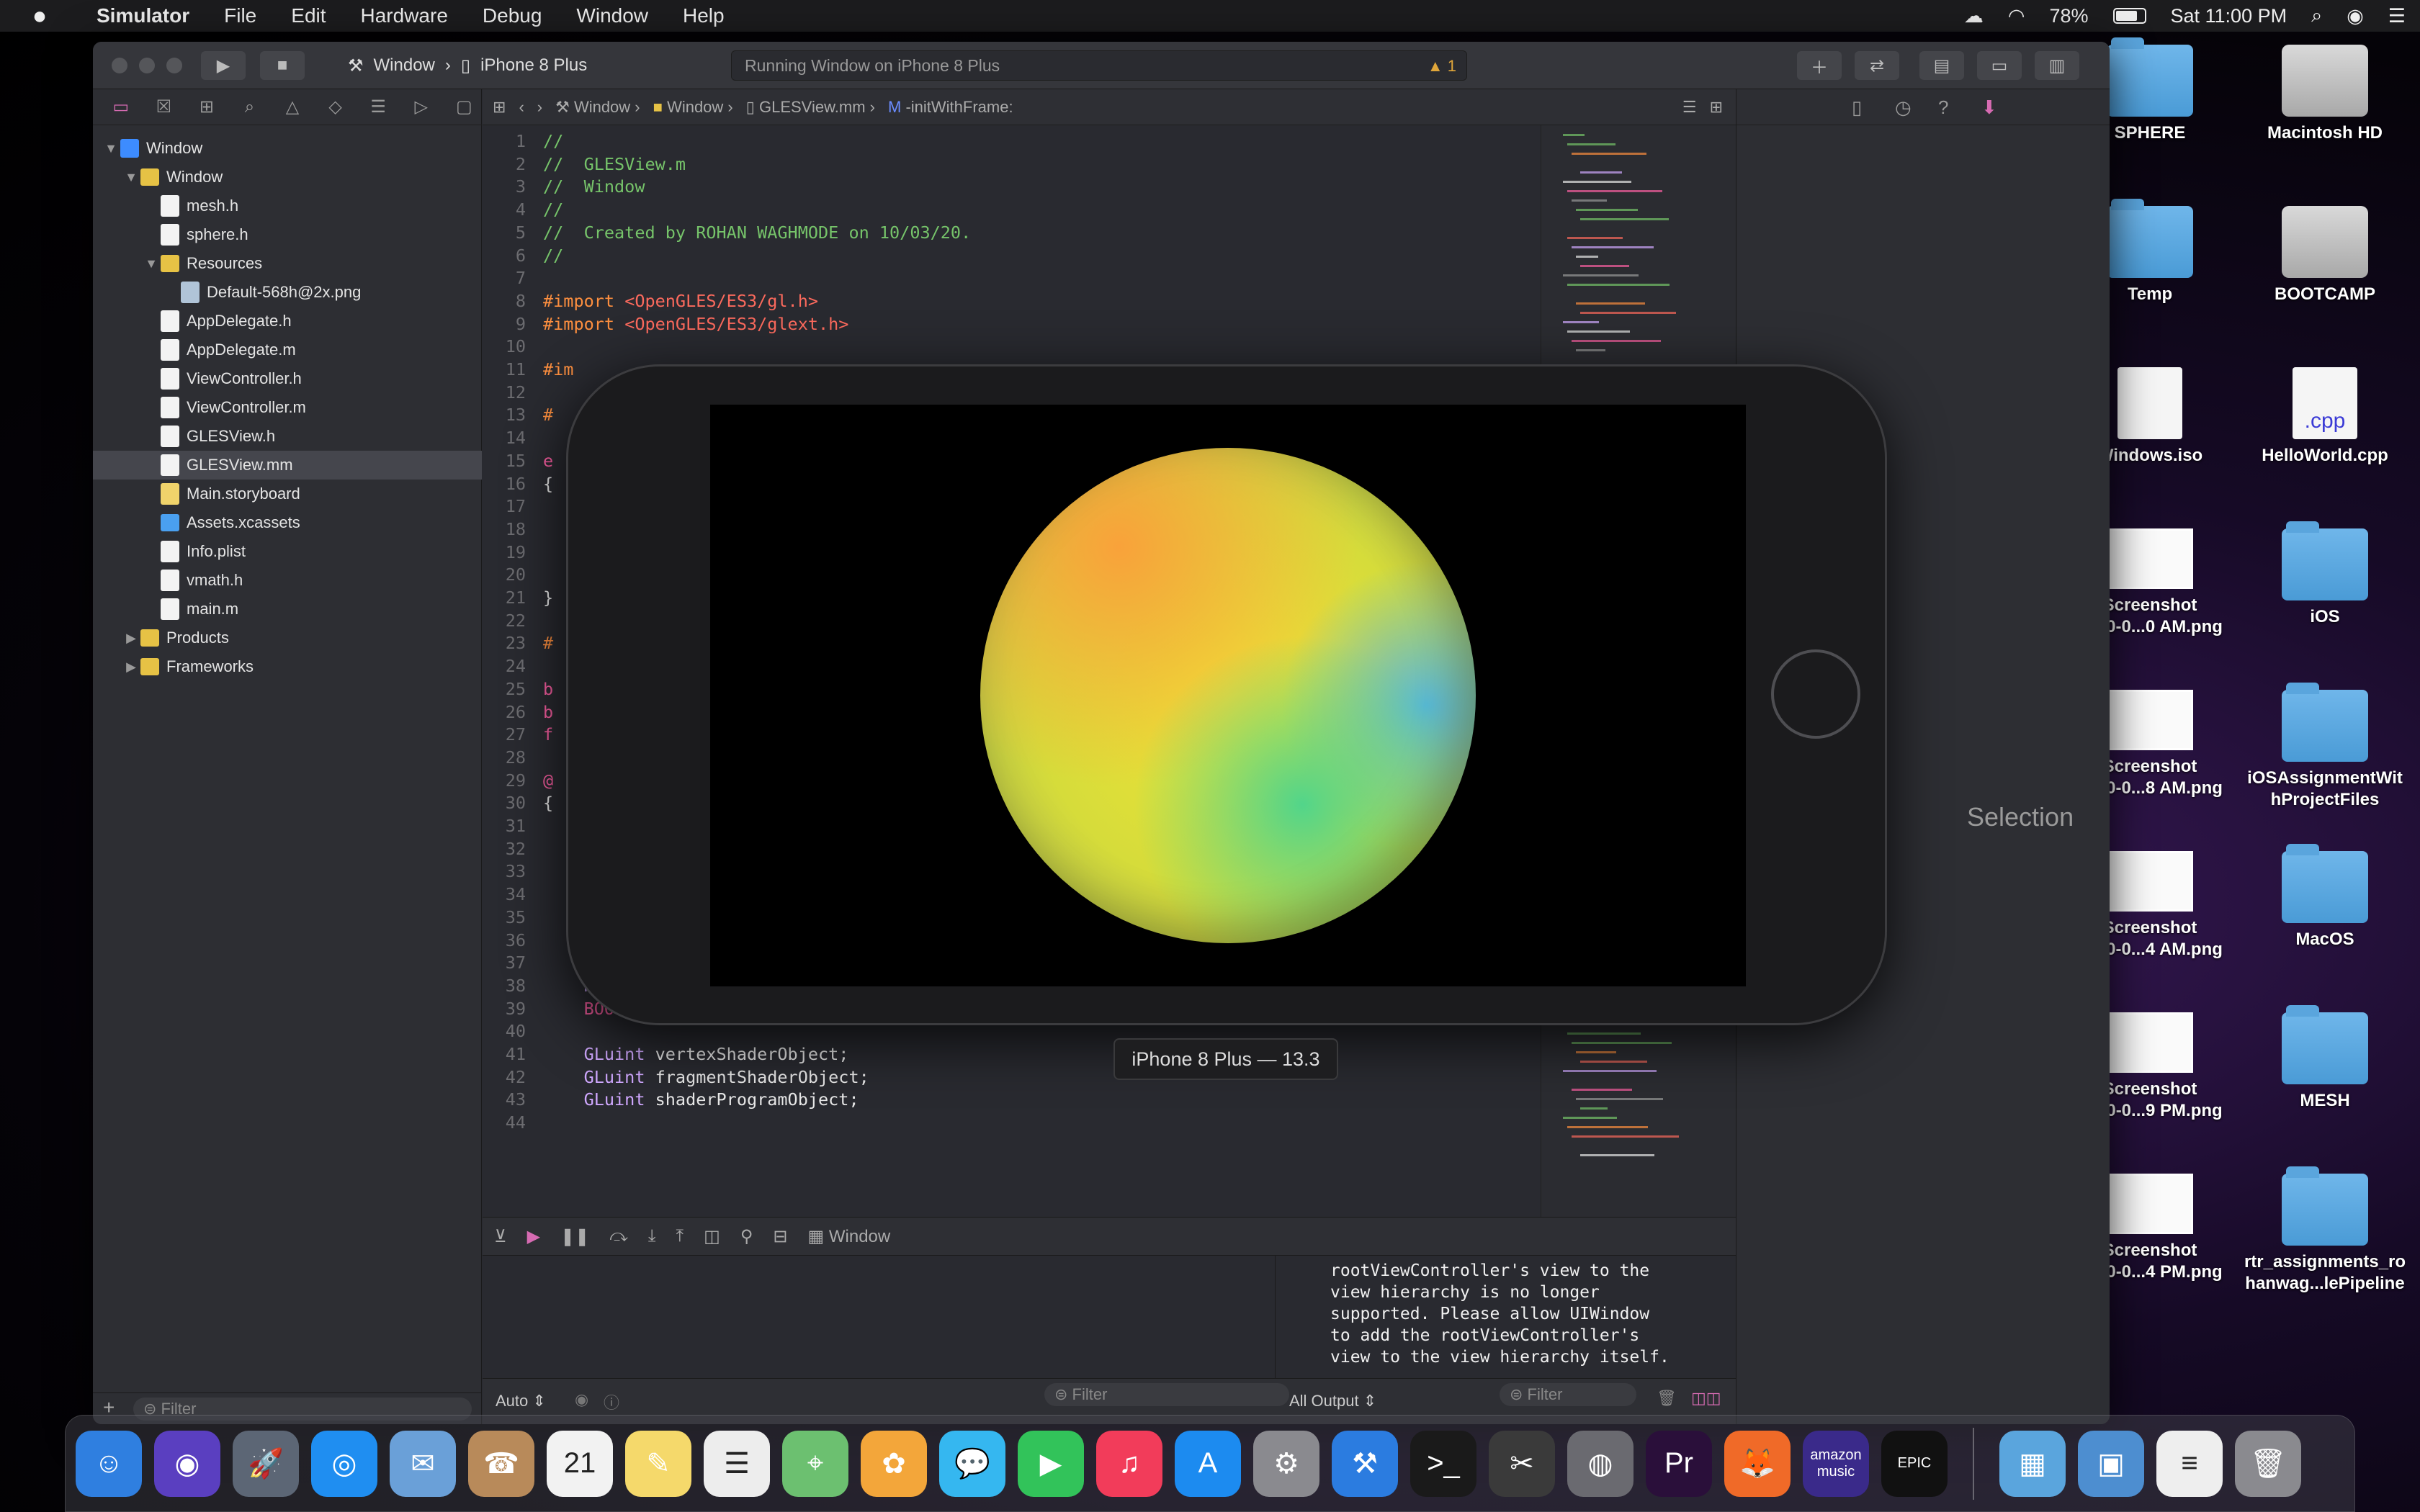  What do you see at coordinates (287, 465) in the screenshot?
I see `file-tree-item: GLESView.mm` at bounding box center [287, 465].